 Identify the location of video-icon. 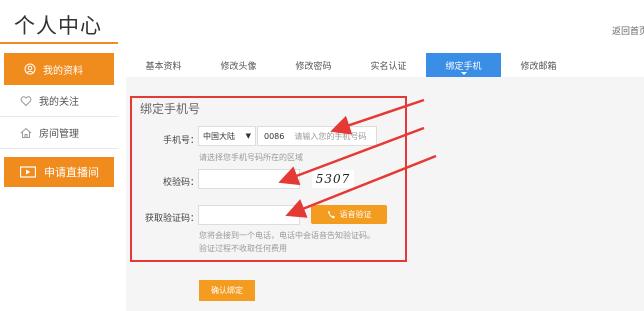
(28, 172).